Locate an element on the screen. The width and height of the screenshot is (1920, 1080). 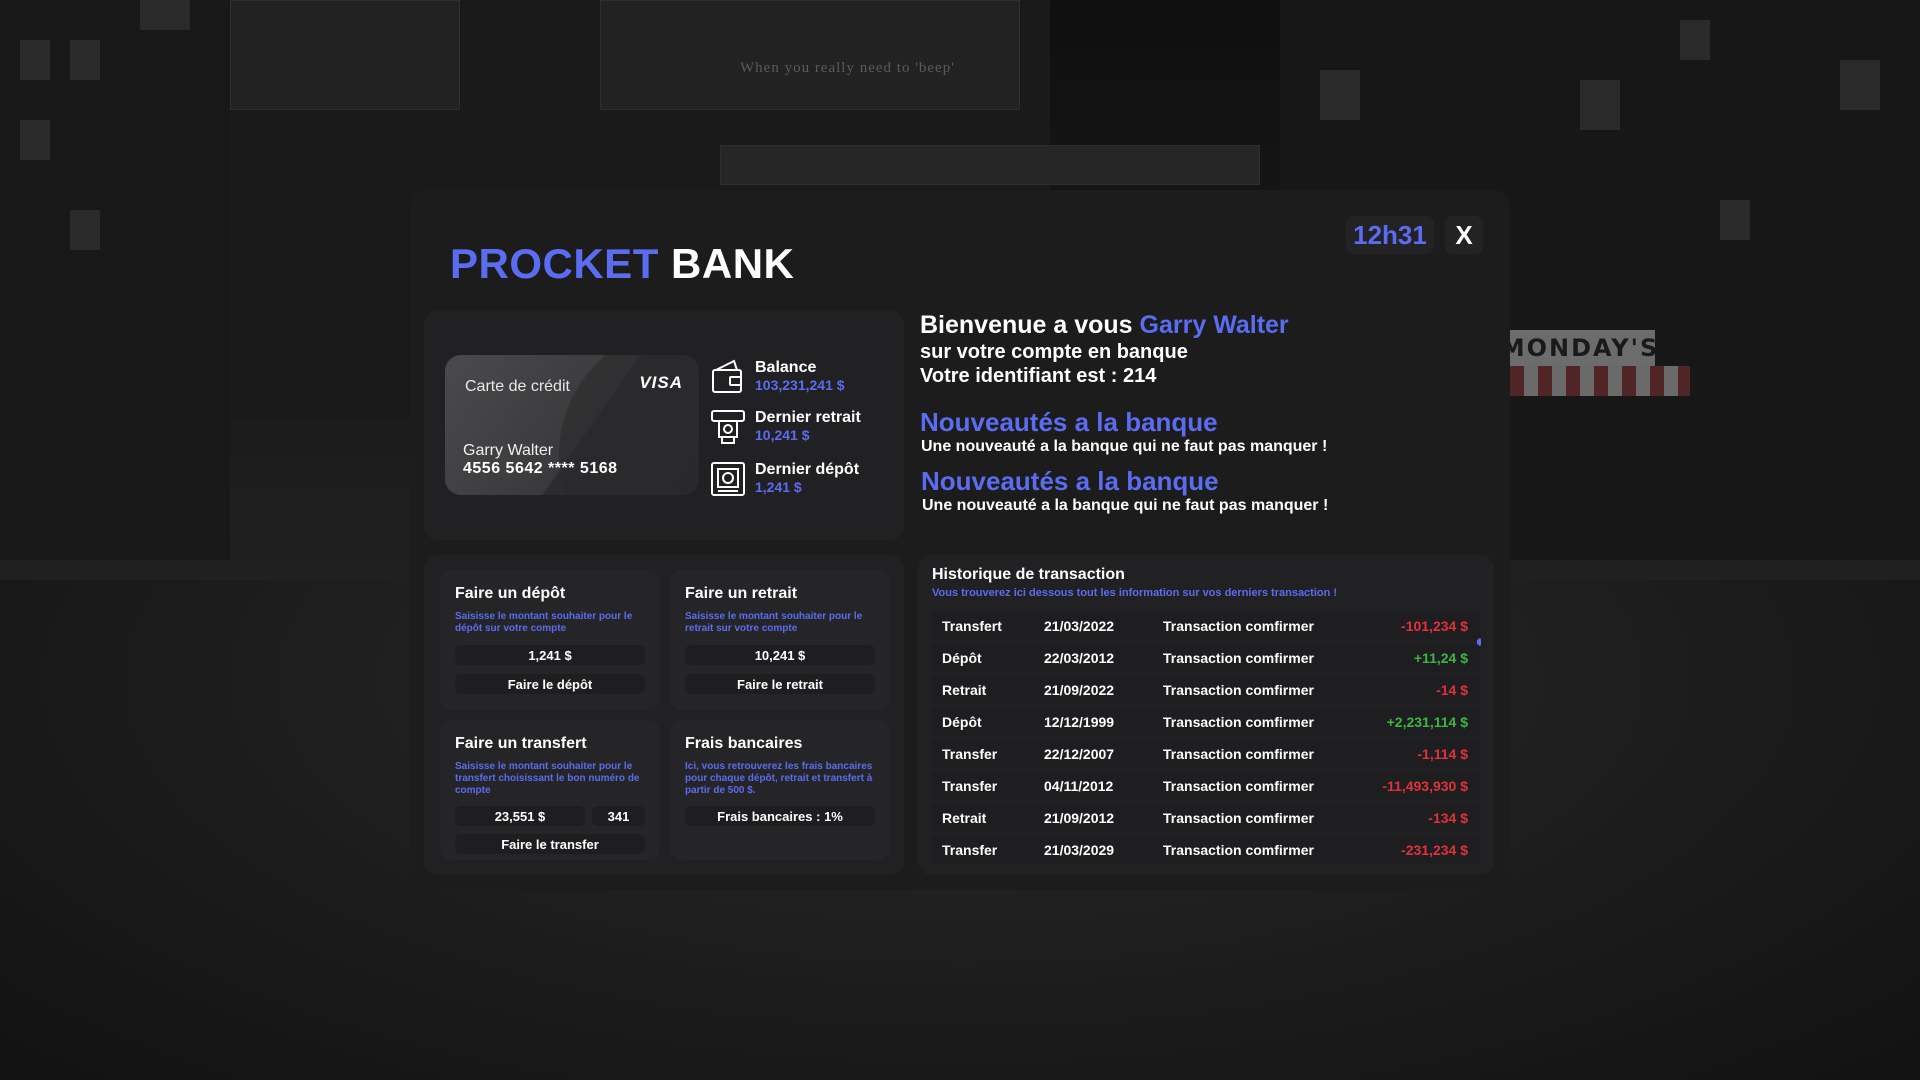
welcome-line-3: Votre identifiant est : 214 is located at coordinates (1038, 376).